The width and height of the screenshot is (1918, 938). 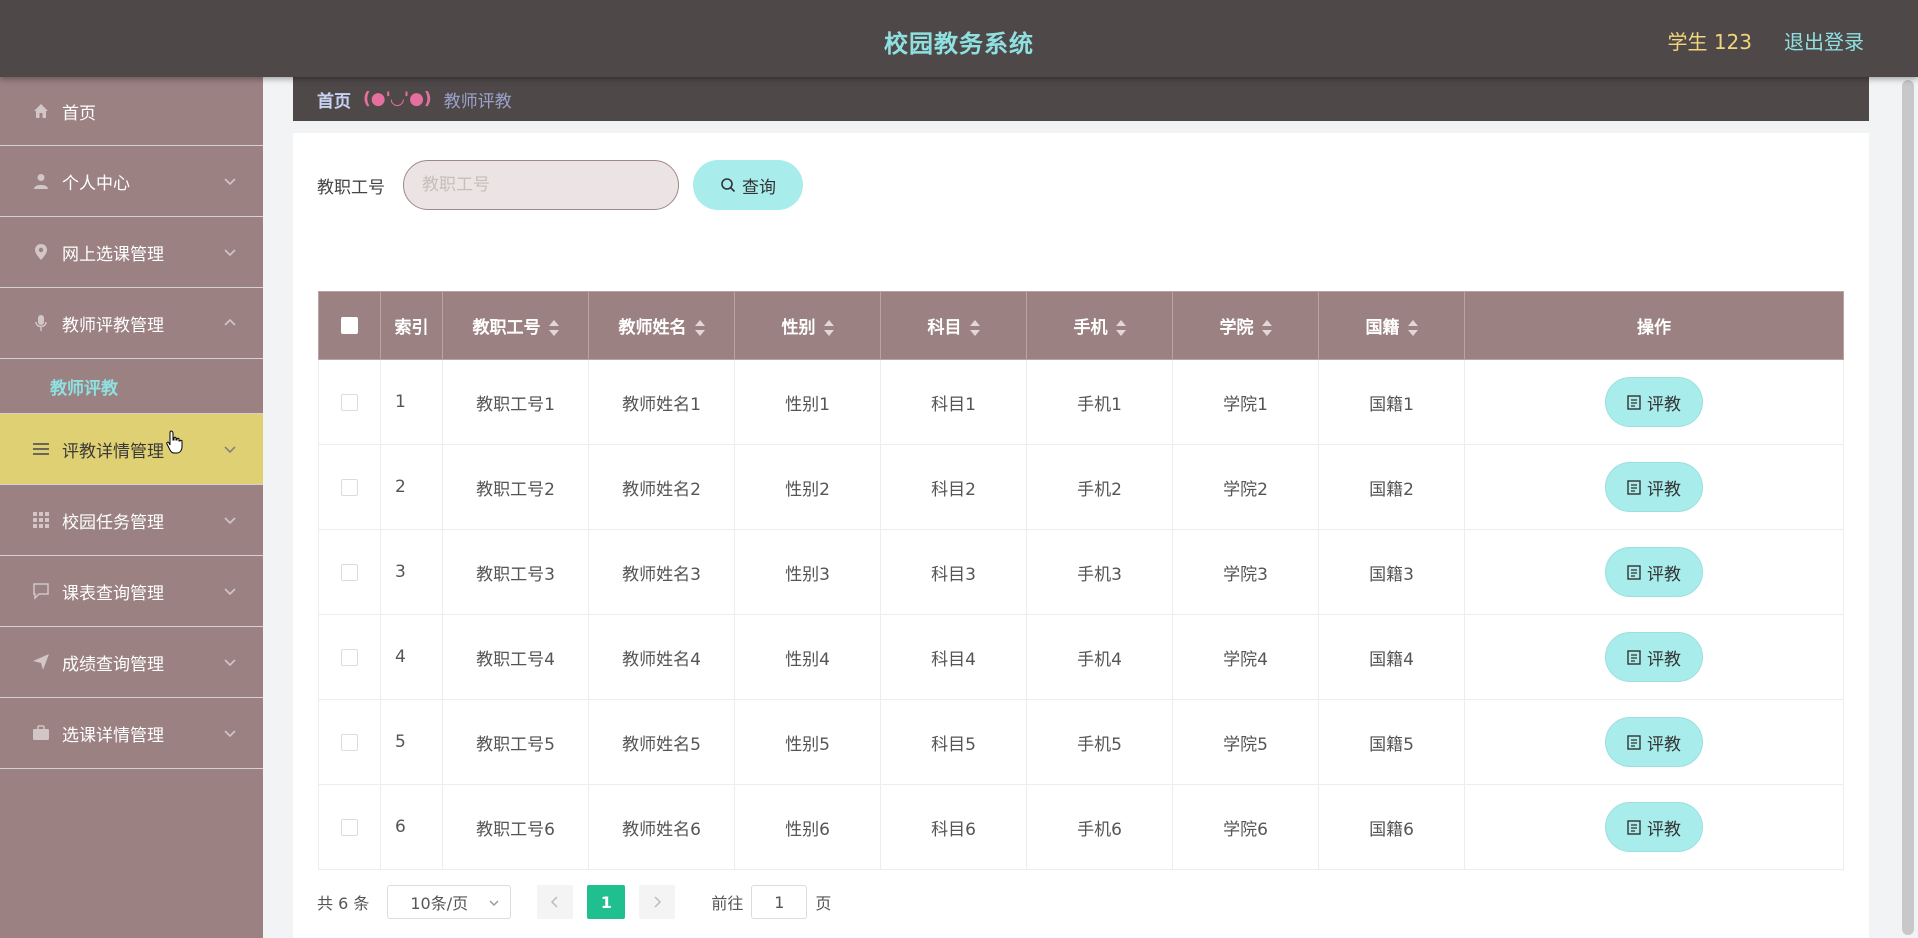 What do you see at coordinates (174, 442) in the screenshot?
I see `hand-cursor-icon` at bounding box center [174, 442].